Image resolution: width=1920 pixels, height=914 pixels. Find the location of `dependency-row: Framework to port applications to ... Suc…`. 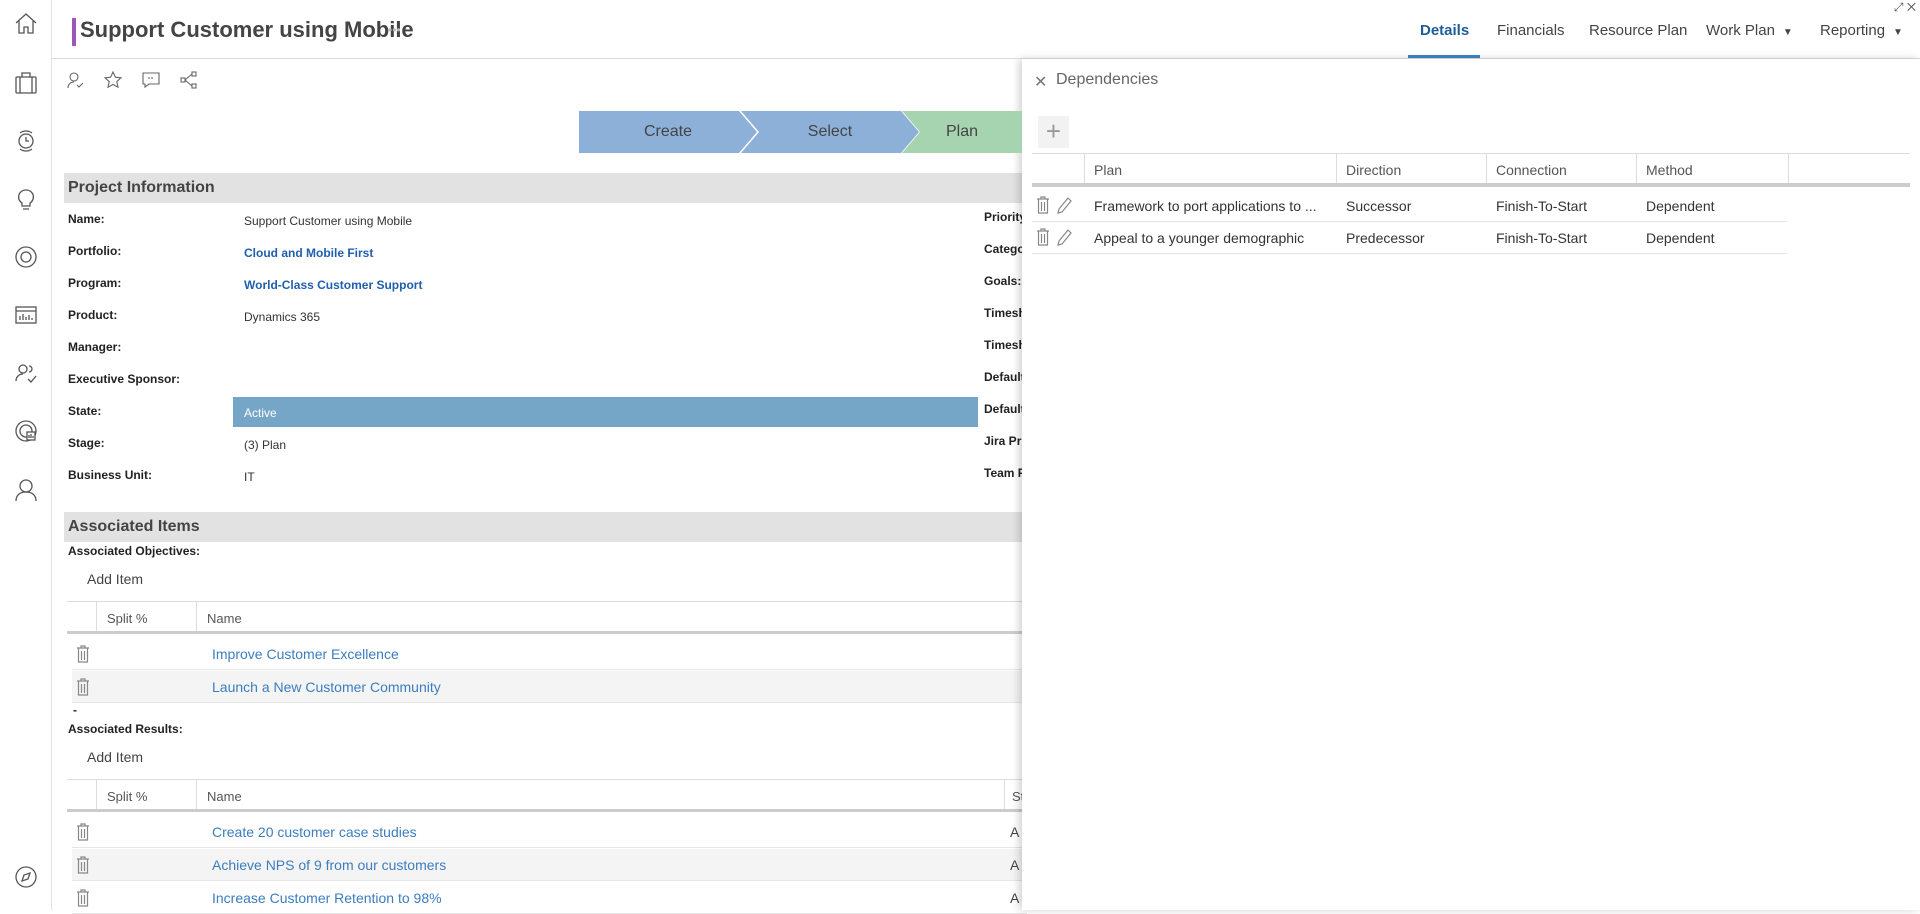

dependency-row: Framework to port applications to ... Suc… is located at coordinates (1409, 206).